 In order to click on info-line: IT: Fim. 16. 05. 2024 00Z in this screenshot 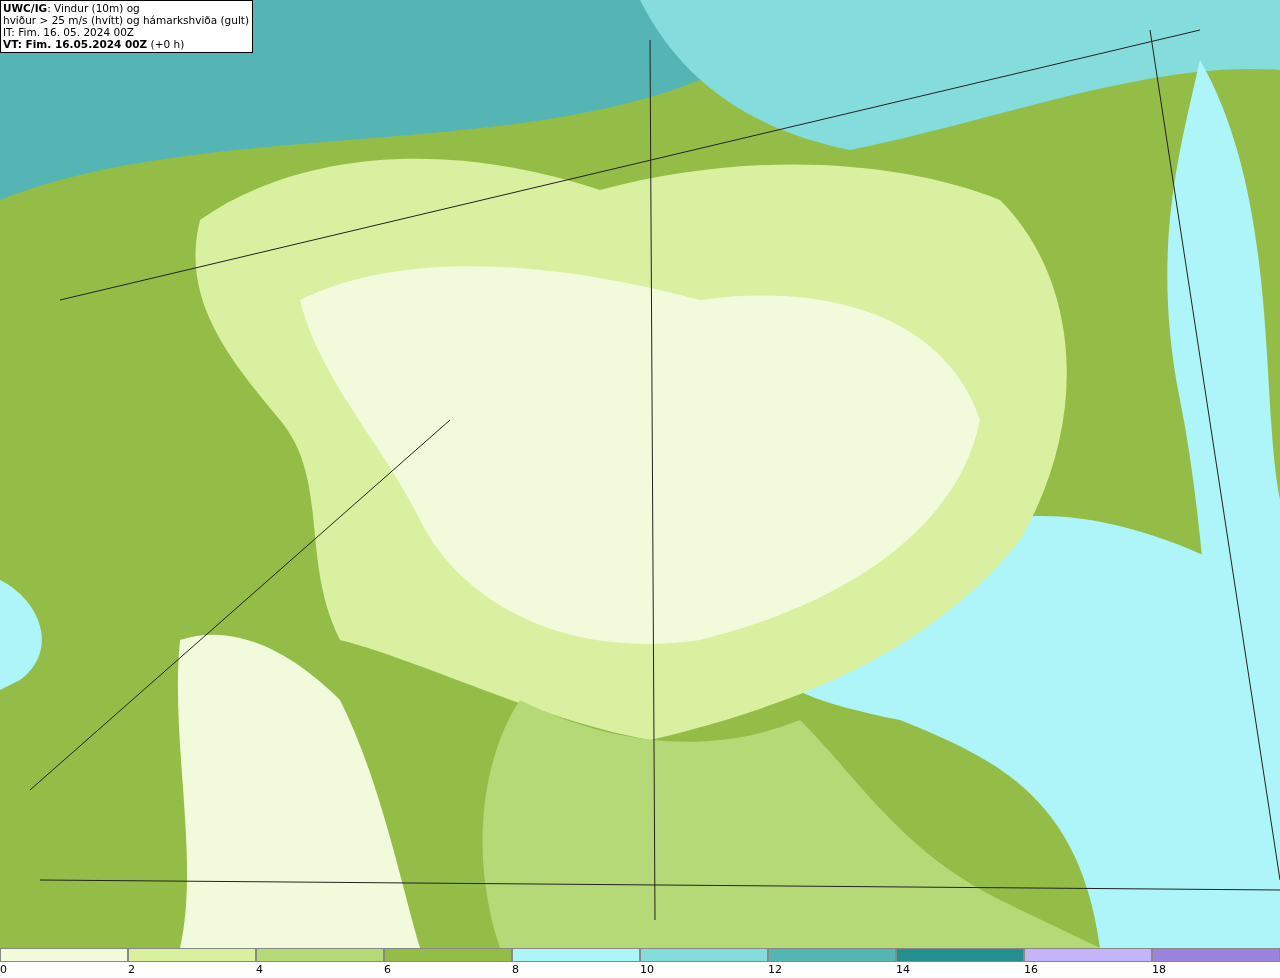, I will do `click(69, 32)`.